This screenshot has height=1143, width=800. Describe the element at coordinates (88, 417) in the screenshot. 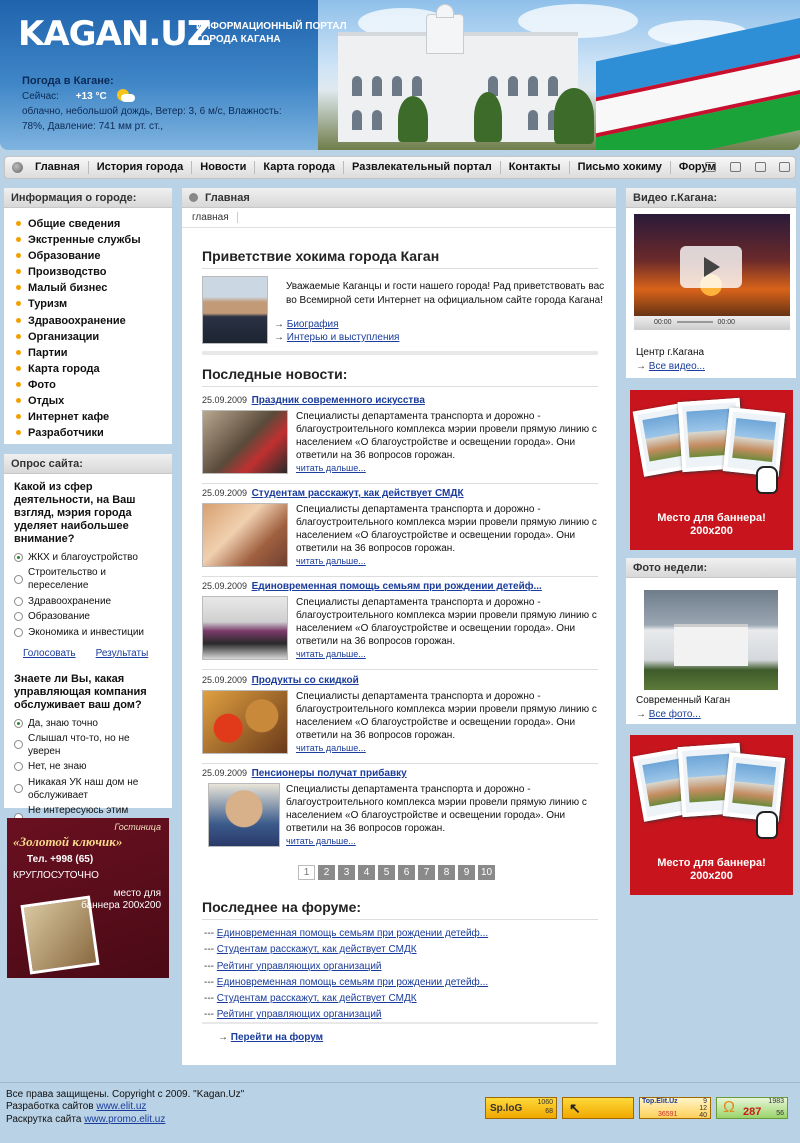

I see `info-link: Интернет кафе` at that location.